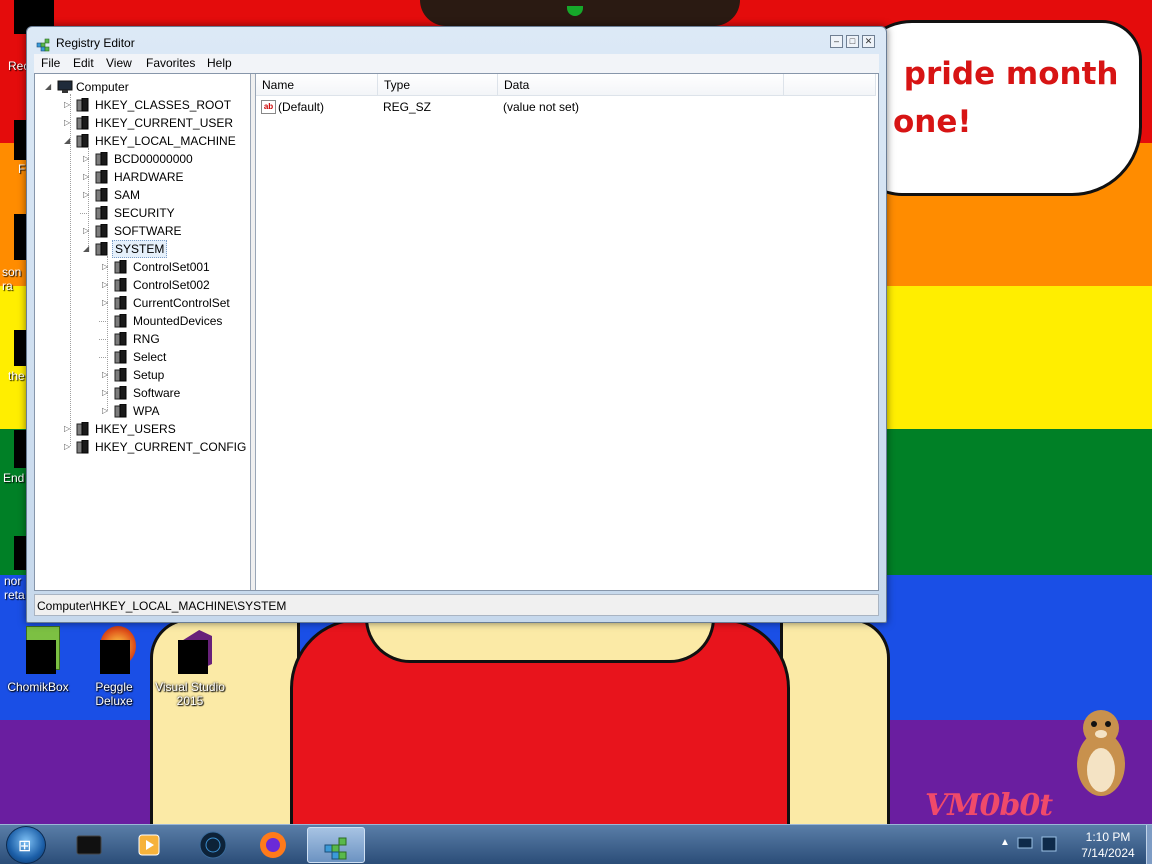 This screenshot has height=864, width=1152. I want to click on tree-node-label: HKEY_CLASSES_ROOT, so click(163, 105).